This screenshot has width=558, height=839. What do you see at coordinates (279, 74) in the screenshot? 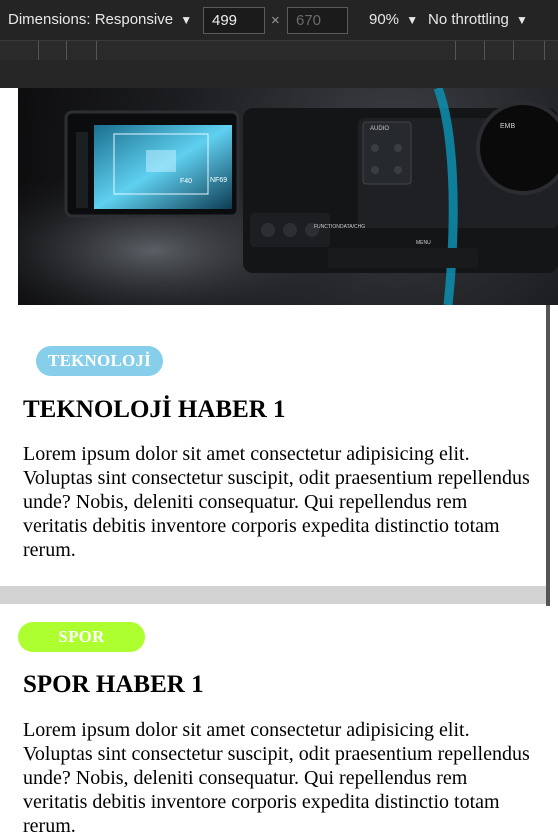
I see `device-frame-top` at bounding box center [279, 74].